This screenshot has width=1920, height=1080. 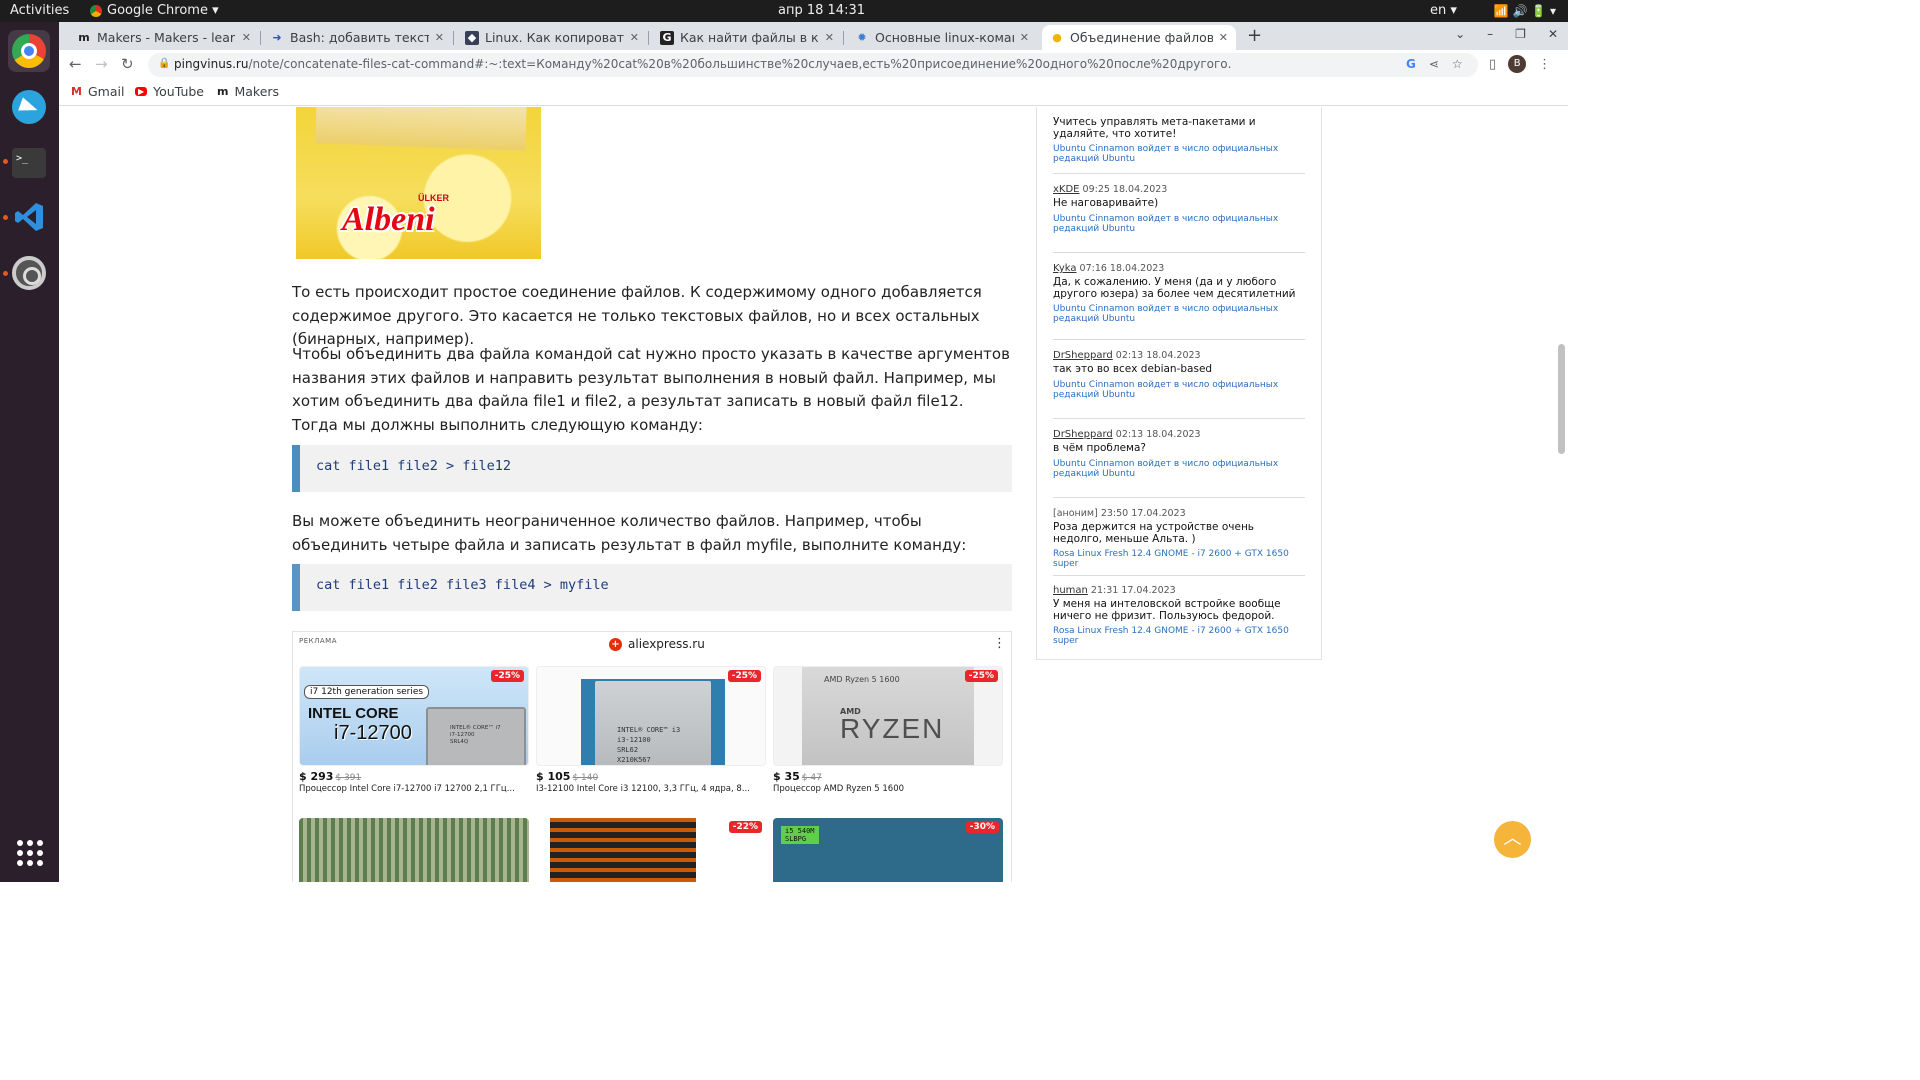 I want to click on albeni-ad-image: ÜLKER Albeni, so click(x=418, y=183).